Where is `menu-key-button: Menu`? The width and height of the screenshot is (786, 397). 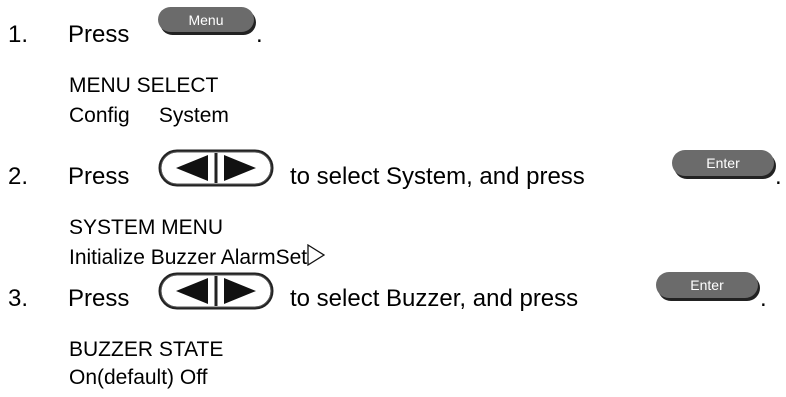
menu-key-button: Menu is located at coordinates (206, 19).